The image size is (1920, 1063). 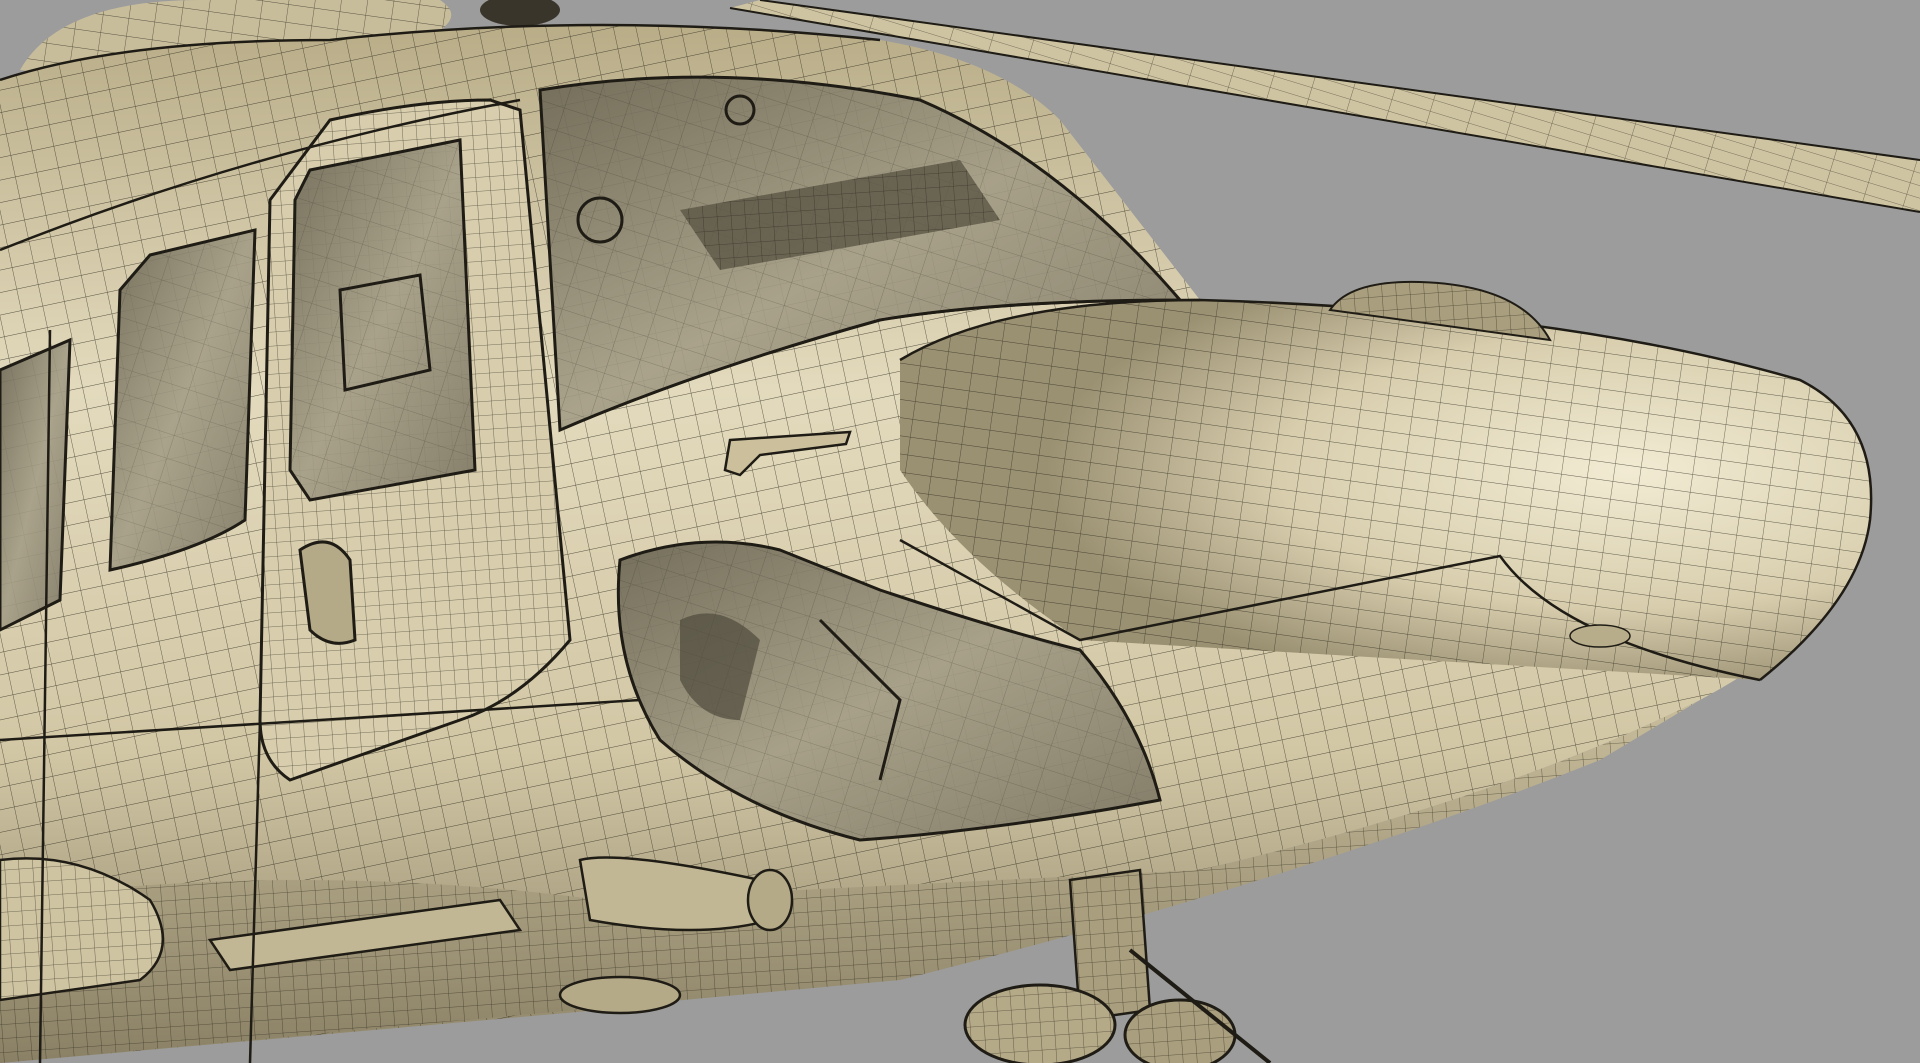 What do you see at coordinates (382, 320) in the screenshot?
I see `door-window` at bounding box center [382, 320].